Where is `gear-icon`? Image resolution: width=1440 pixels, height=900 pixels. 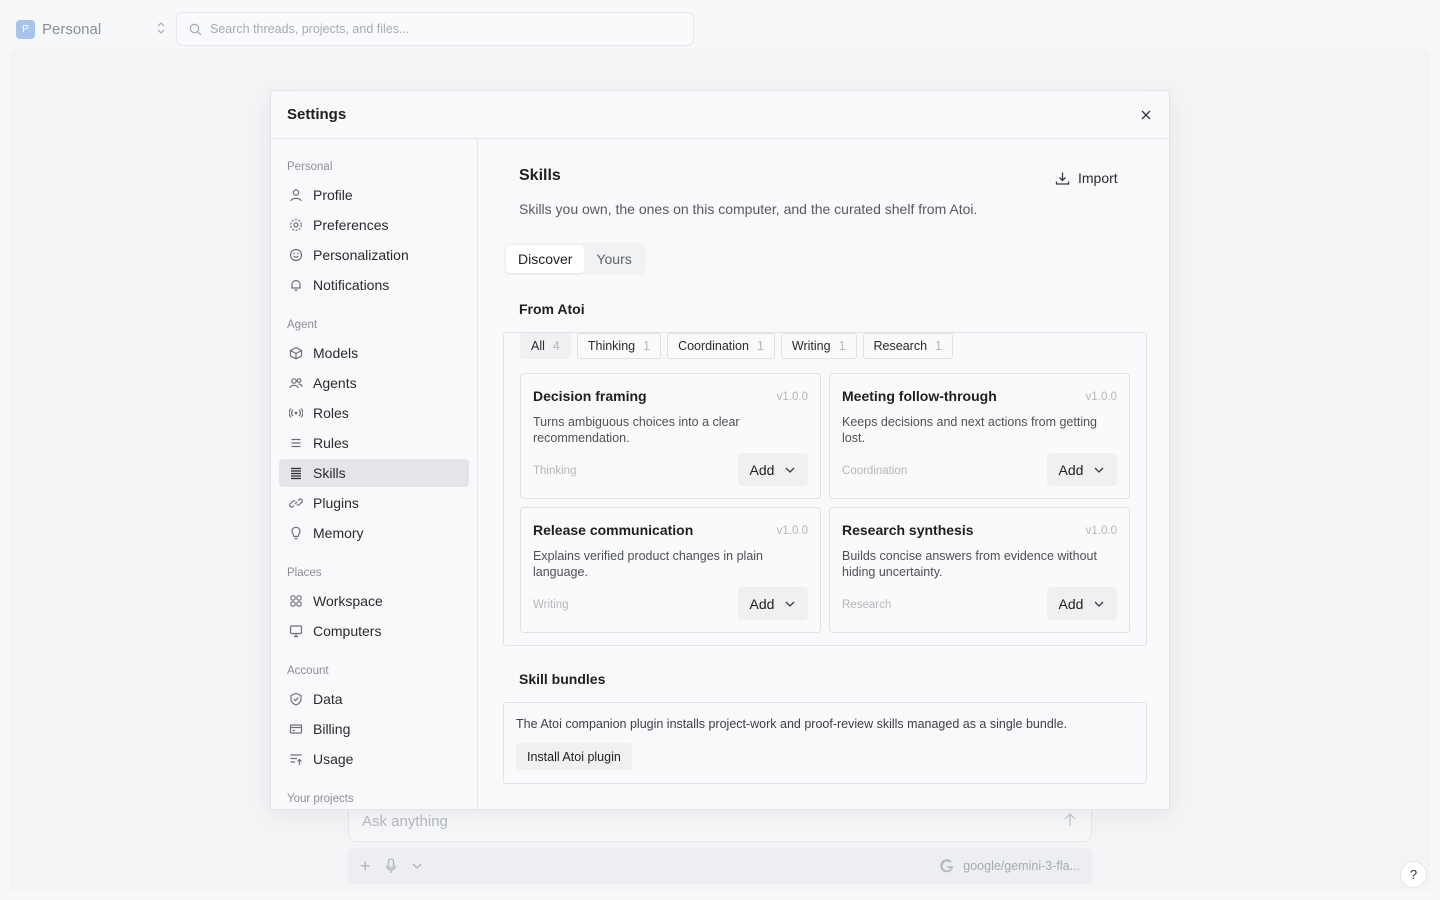
gear-icon is located at coordinates (296, 225).